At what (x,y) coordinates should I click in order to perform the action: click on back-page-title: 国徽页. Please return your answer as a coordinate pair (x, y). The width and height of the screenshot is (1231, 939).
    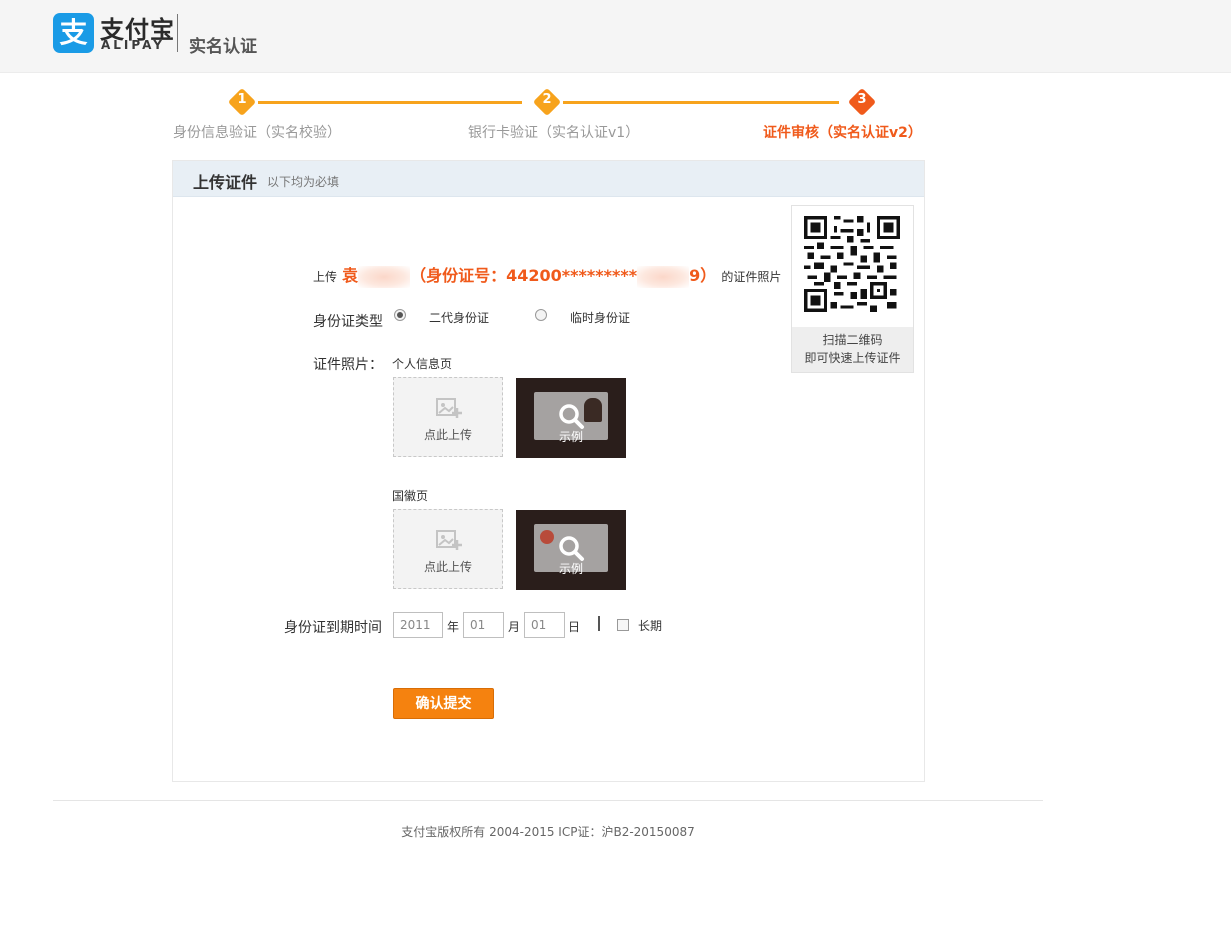
    Looking at the image, I should click on (410, 496).